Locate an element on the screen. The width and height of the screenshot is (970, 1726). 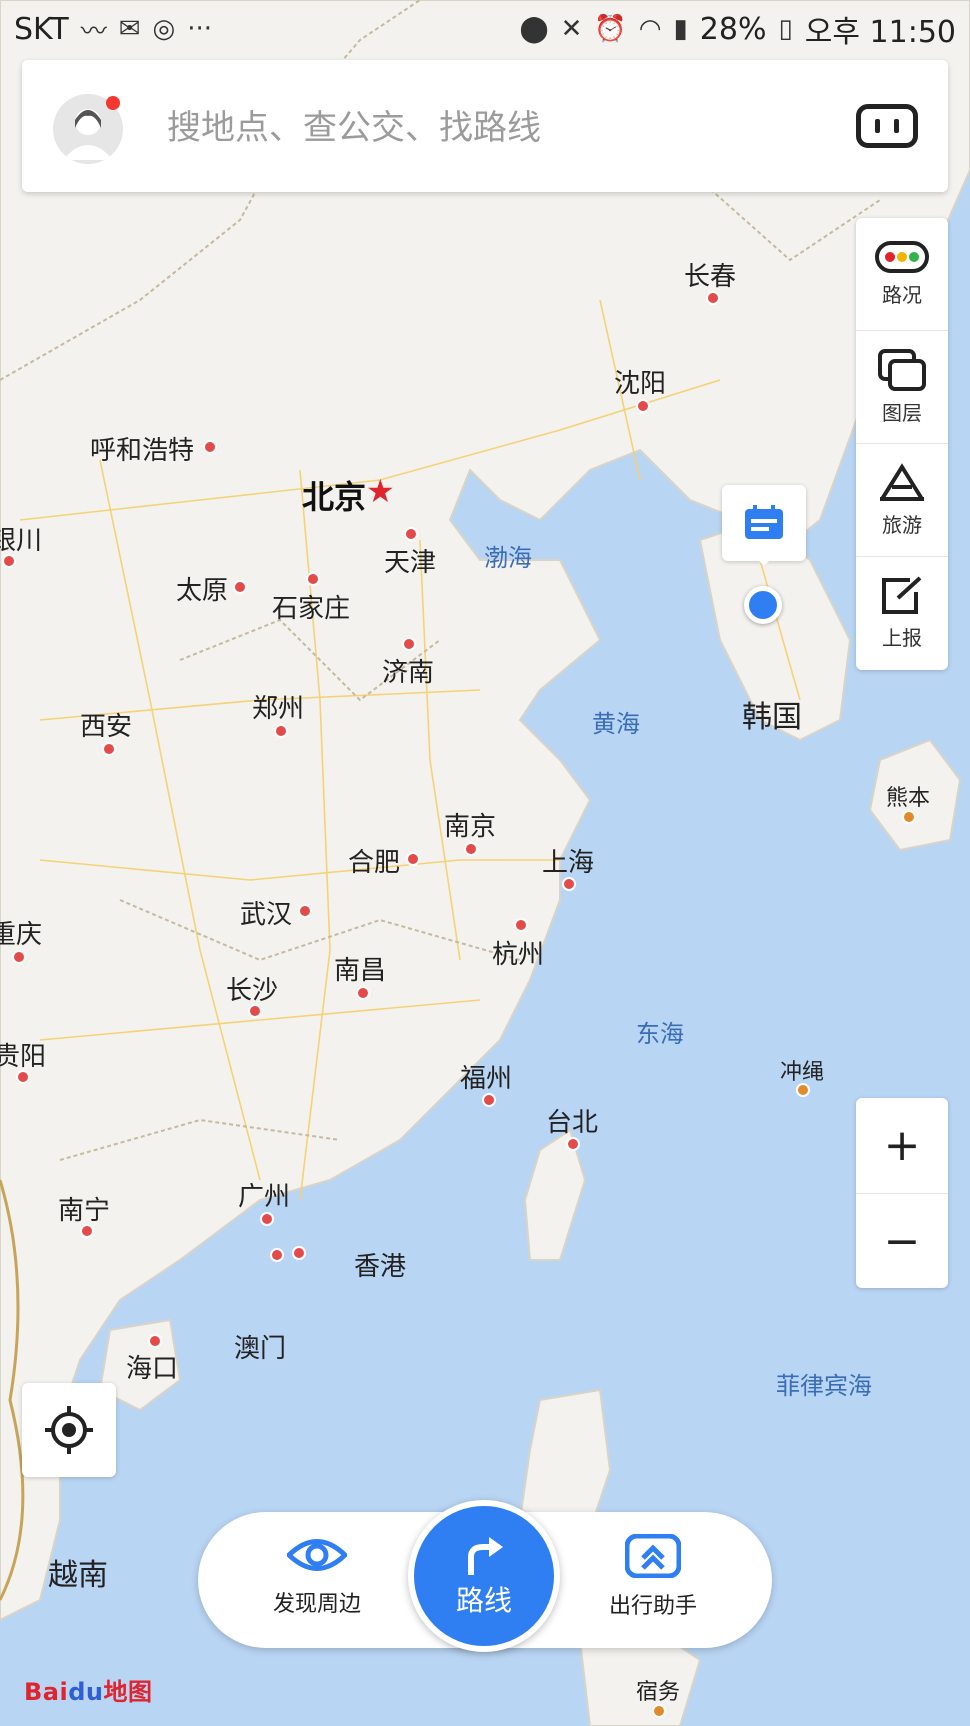
battery-percent: 28% is located at coordinates (733, 29).